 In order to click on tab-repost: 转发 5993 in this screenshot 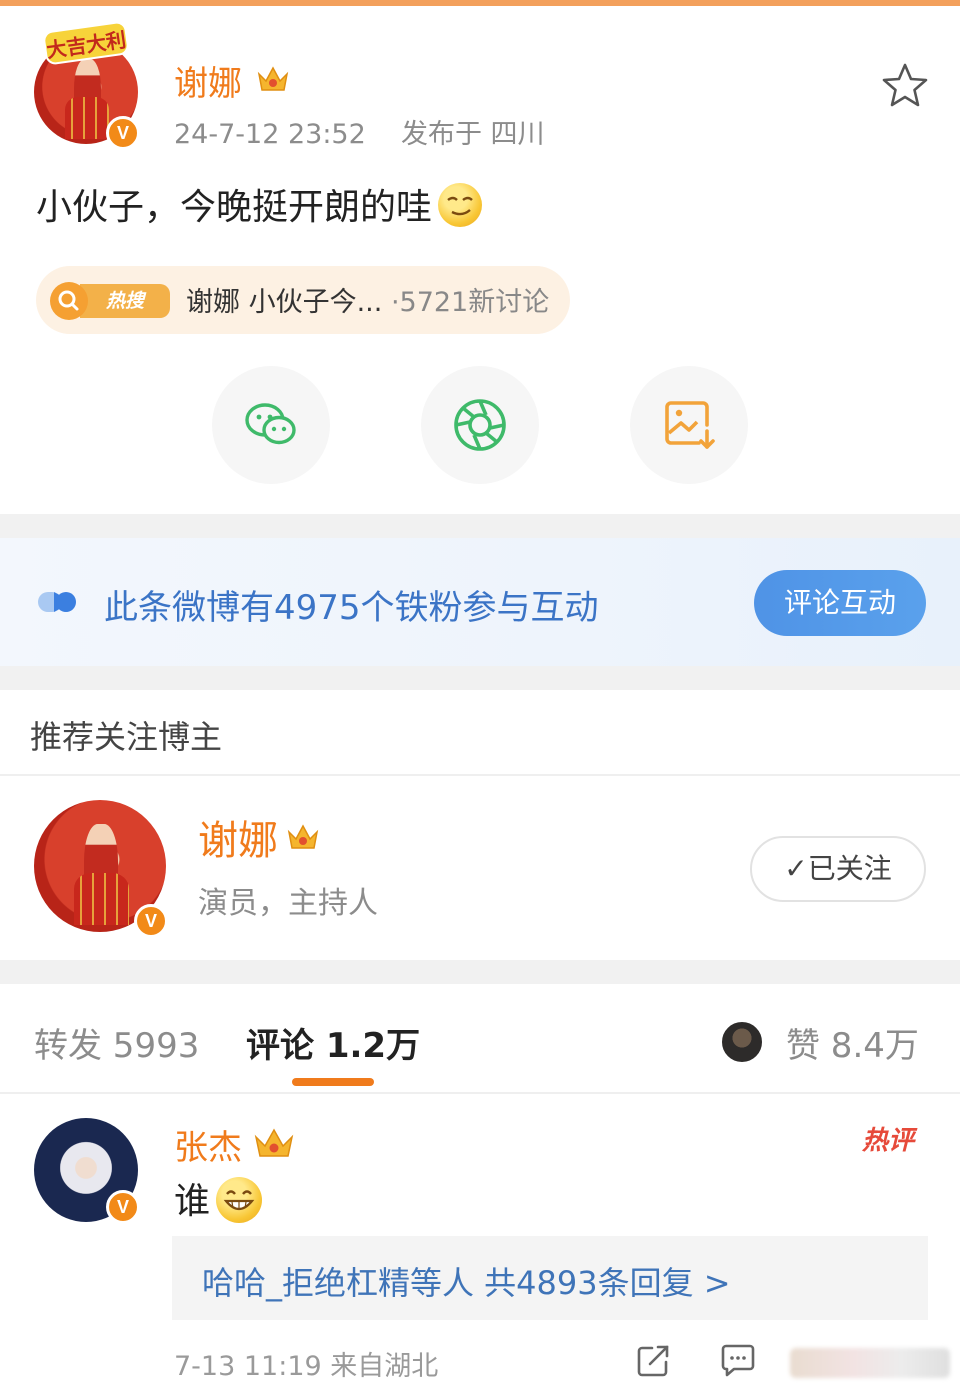, I will do `click(116, 1042)`.